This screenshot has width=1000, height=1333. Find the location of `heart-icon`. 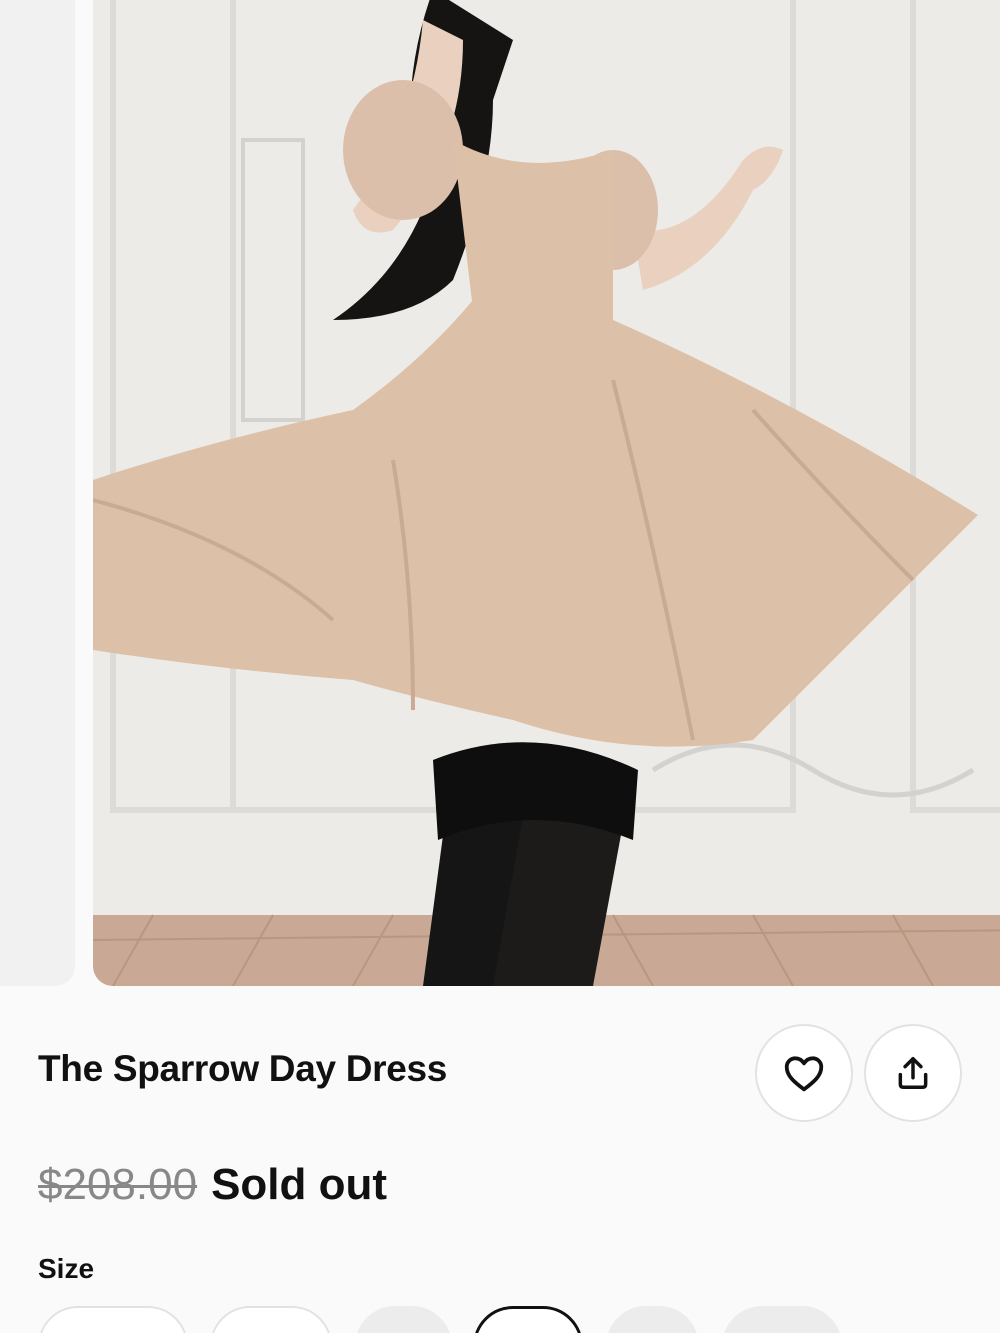

heart-icon is located at coordinates (804, 1074).